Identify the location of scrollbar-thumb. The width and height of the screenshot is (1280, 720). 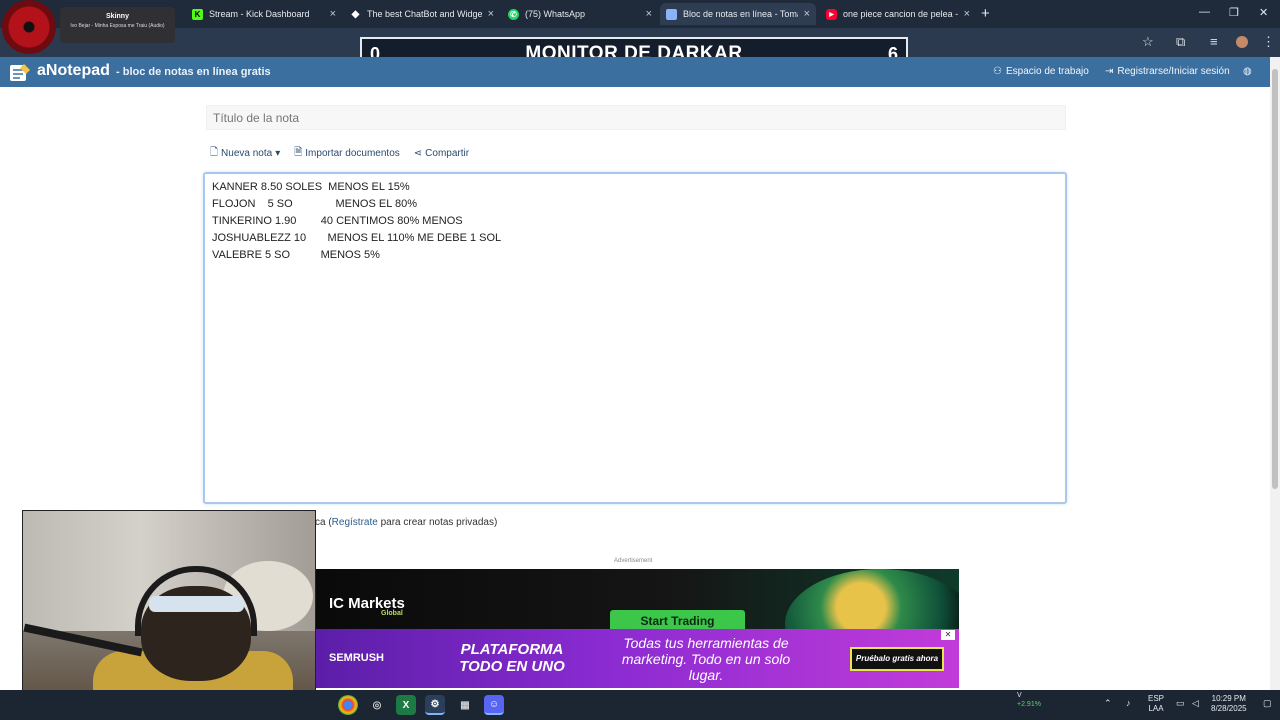
(1275, 279).